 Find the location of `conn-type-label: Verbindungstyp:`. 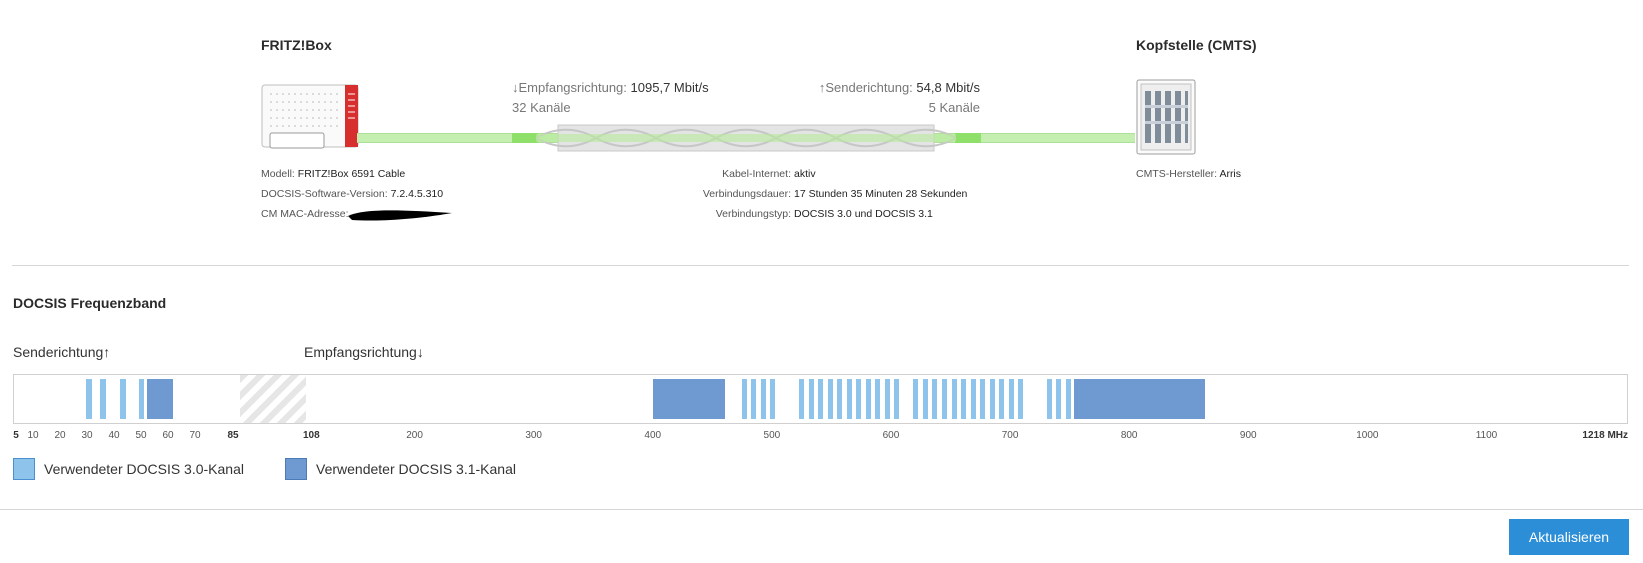

conn-type-label: Verbindungstyp: is located at coordinates (753, 214).